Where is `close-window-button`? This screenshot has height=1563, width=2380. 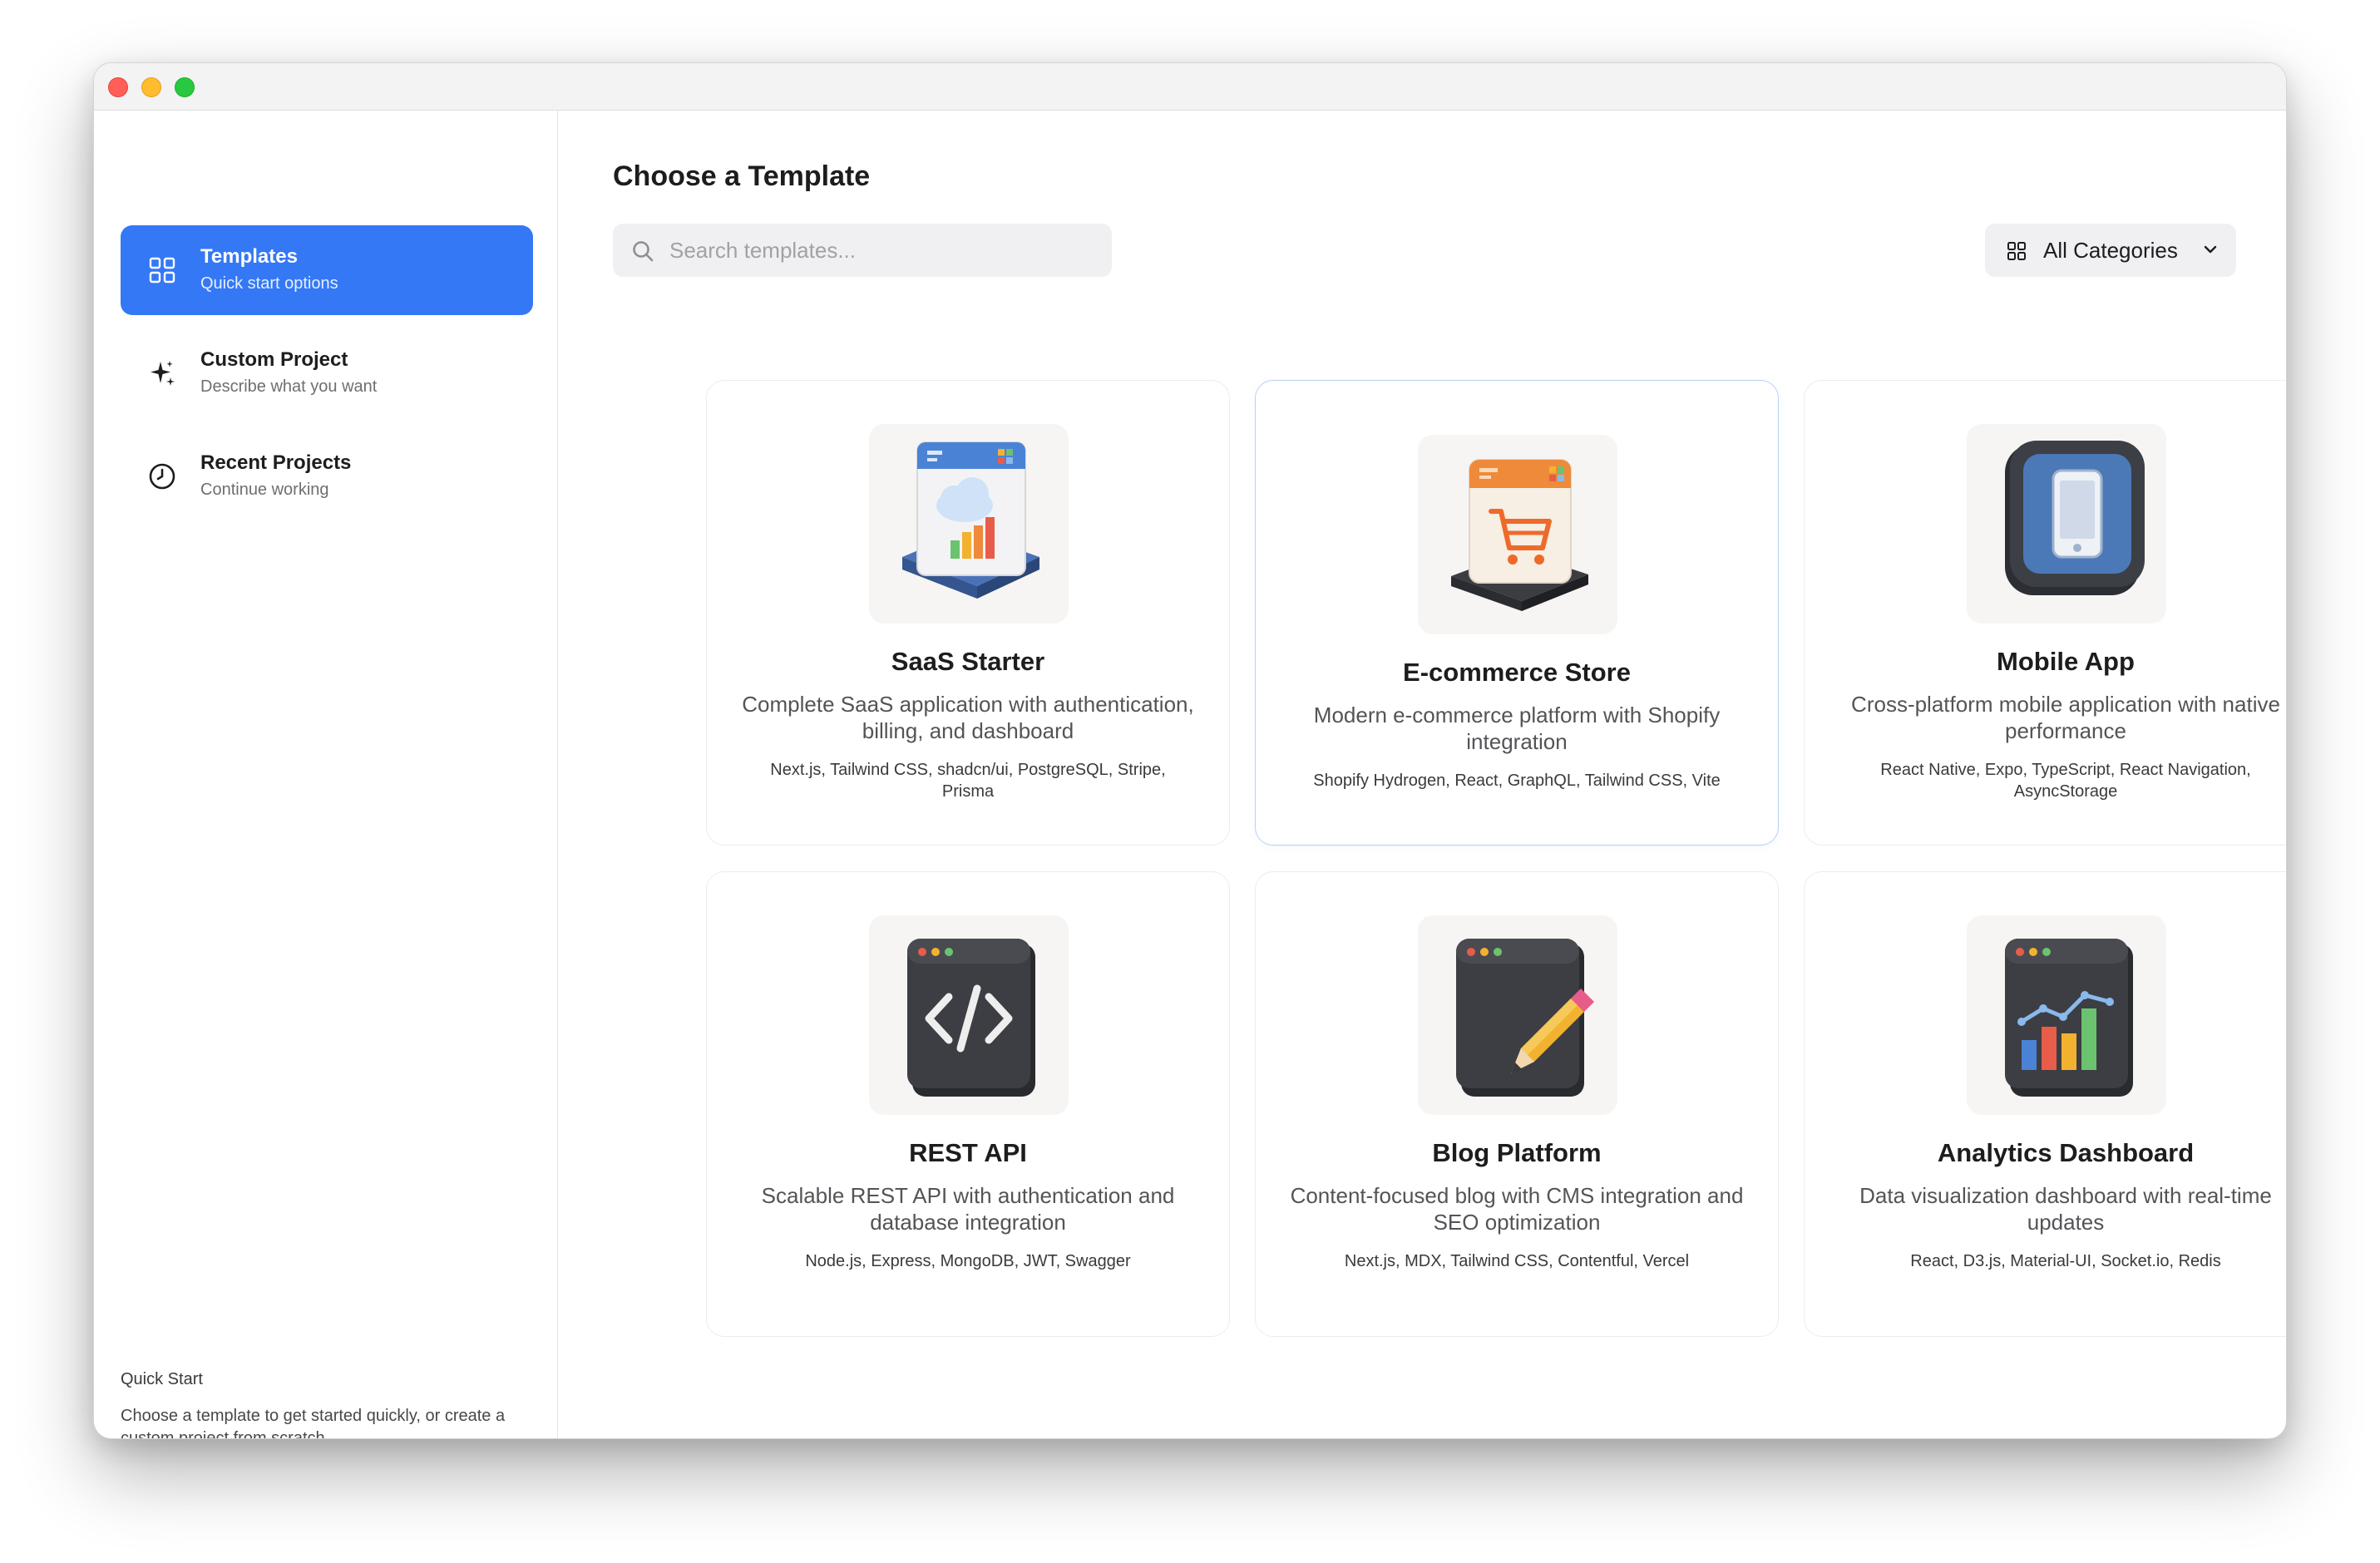 close-window-button is located at coordinates (118, 87).